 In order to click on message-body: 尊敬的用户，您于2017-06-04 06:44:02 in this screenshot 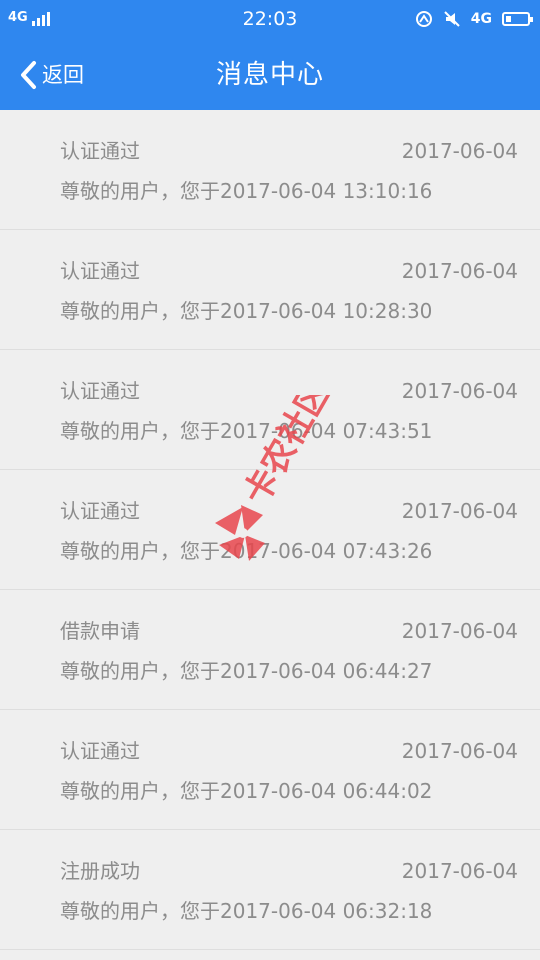, I will do `click(246, 791)`.